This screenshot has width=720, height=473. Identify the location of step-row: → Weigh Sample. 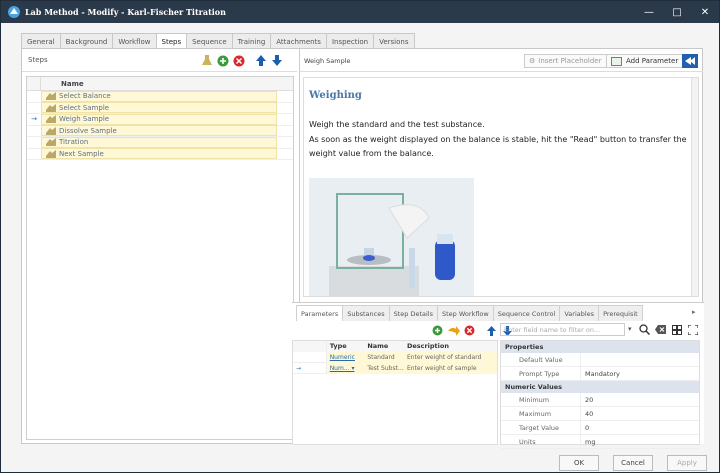
(160, 119).